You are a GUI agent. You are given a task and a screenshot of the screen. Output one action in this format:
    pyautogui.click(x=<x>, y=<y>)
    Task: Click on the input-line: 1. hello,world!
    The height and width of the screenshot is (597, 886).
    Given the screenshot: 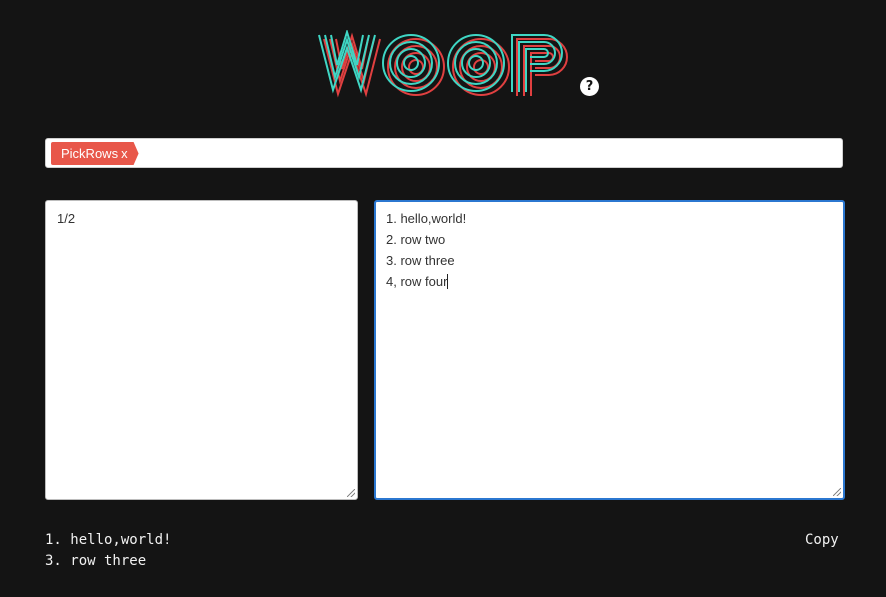 What is the action you would take?
    pyautogui.click(x=426, y=218)
    